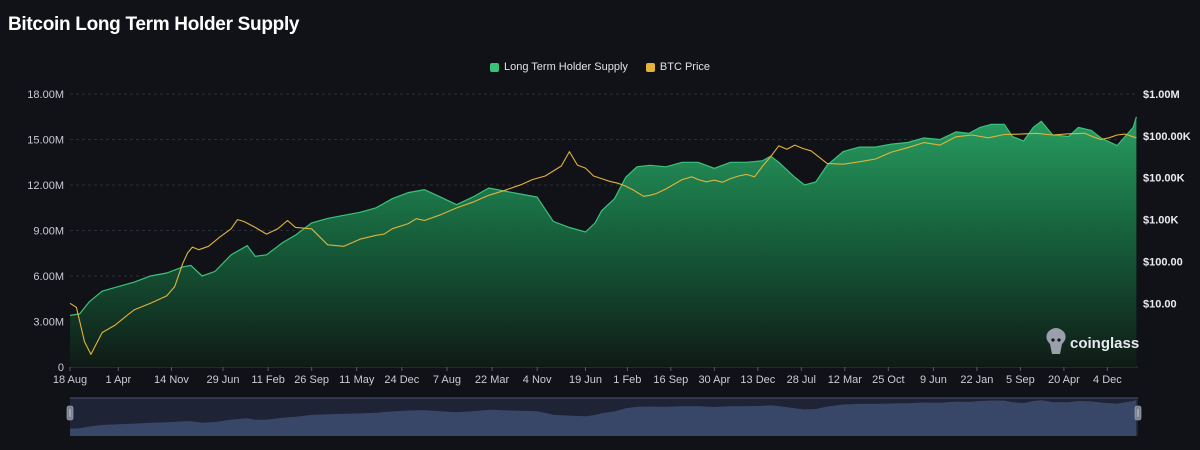 The height and width of the screenshot is (450, 1200). I want to click on x-tick-label: 1 Feb, so click(627, 380).